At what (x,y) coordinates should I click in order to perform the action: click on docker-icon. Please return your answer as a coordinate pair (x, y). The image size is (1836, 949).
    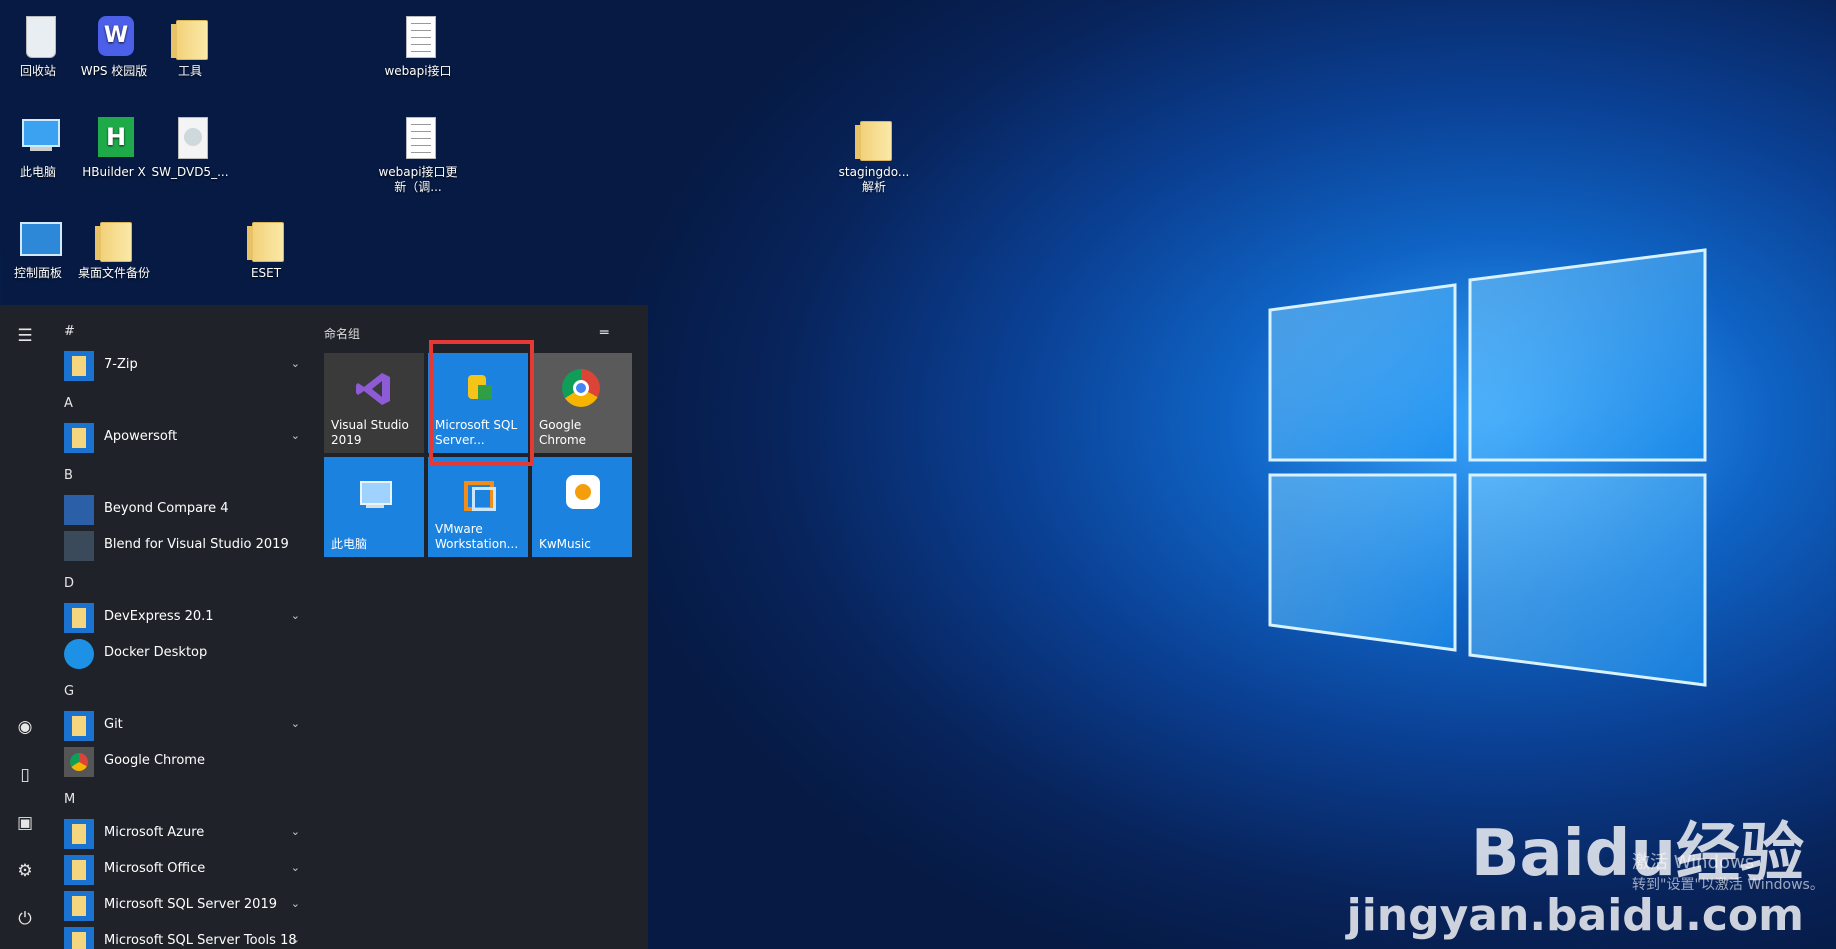
    Looking at the image, I should click on (79, 654).